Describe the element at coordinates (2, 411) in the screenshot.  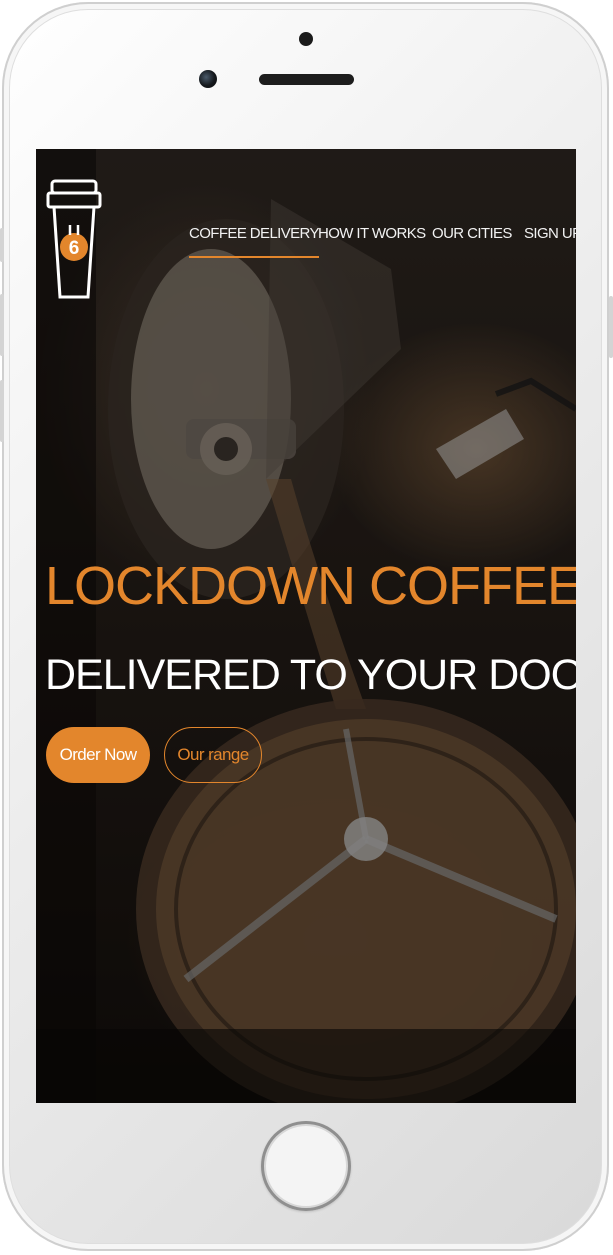
I see `volume-down-button` at that location.